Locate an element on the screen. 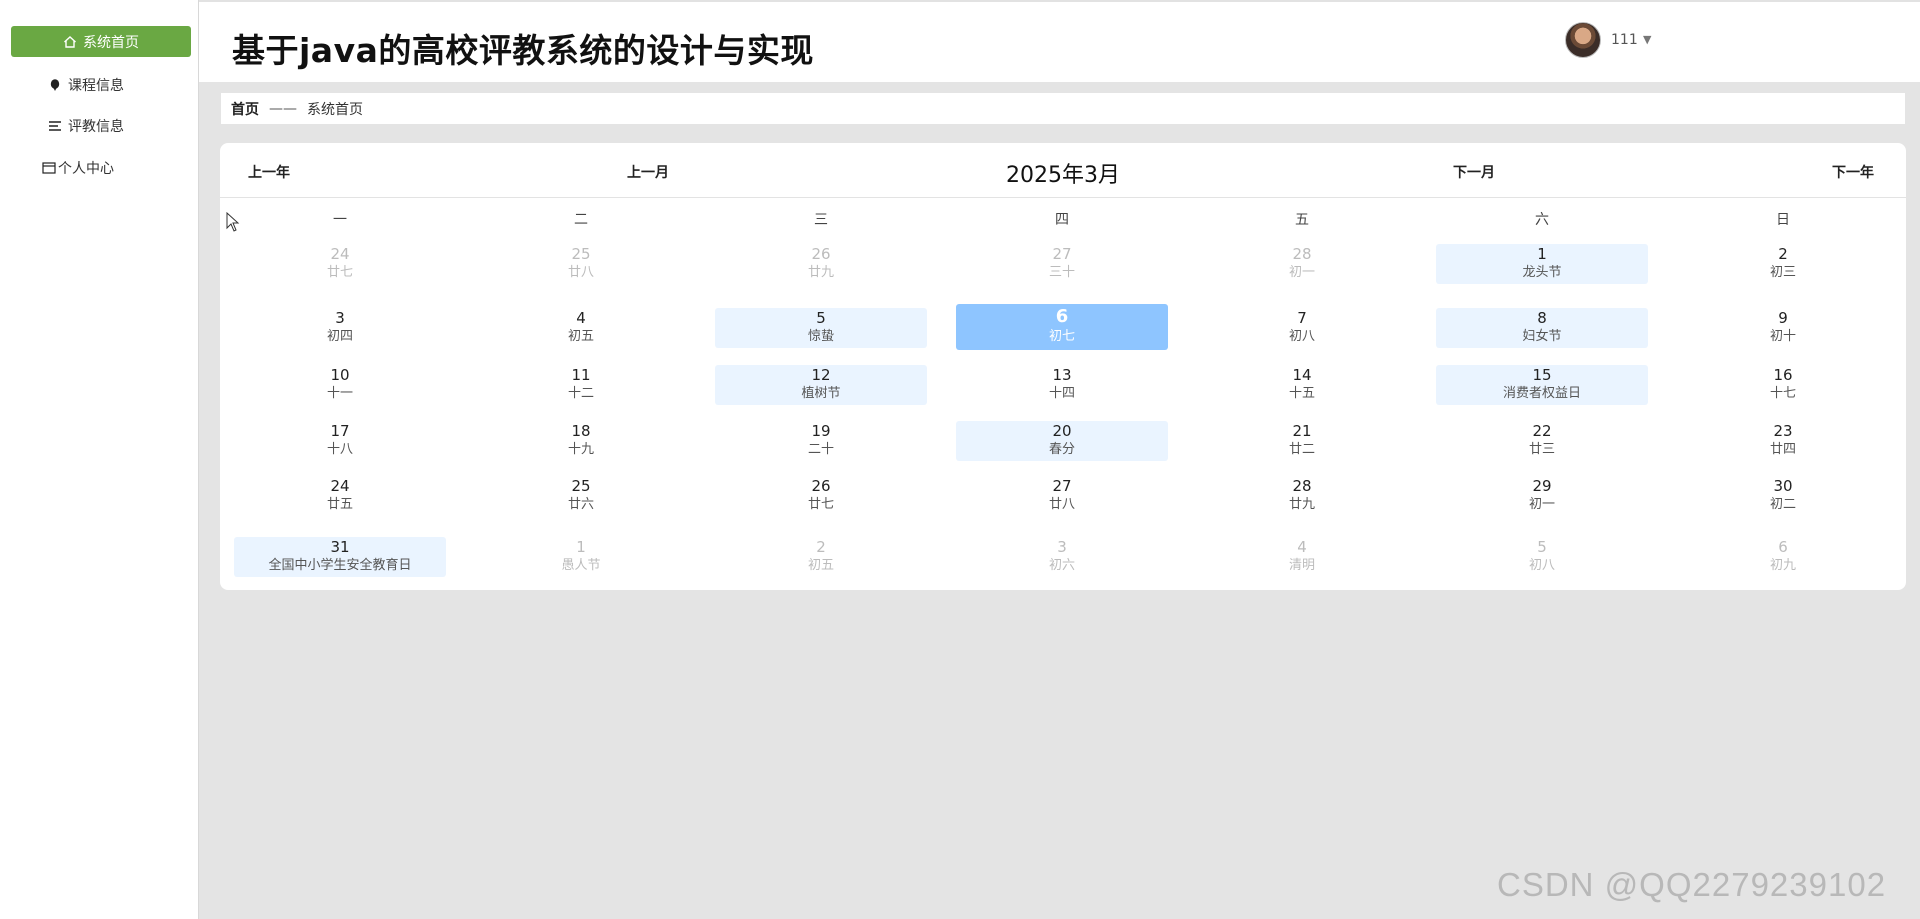  sidebar-item-home: 系统首页 is located at coordinates (101, 41).